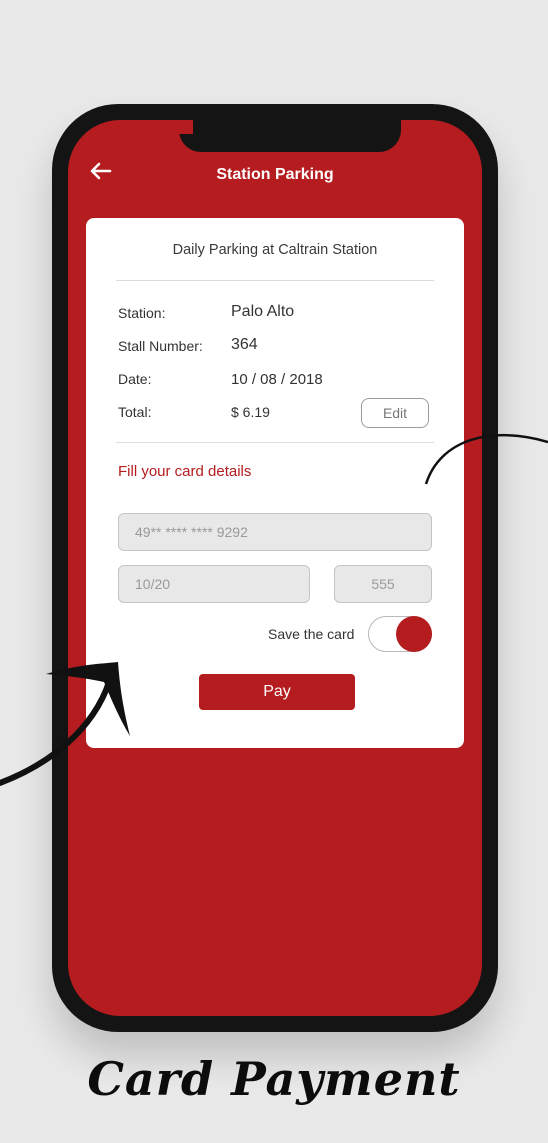 This screenshot has height=1143, width=548. I want to click on stall-label: Stall Number:, so click(160, 346).